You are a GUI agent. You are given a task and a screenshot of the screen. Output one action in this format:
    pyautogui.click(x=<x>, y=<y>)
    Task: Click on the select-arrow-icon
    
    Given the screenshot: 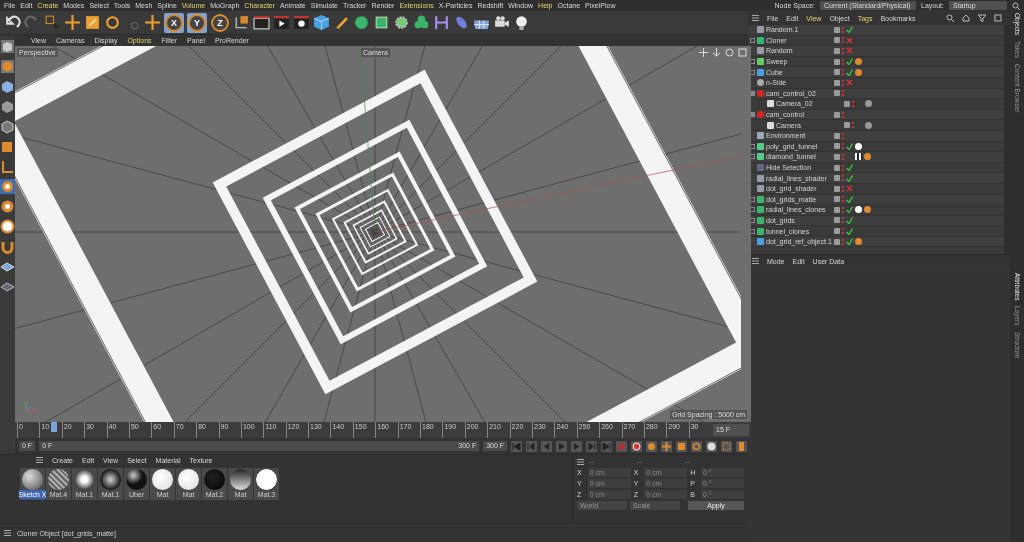 What is the action you would take?
    pyautogui.click(x=52, y=22)
    